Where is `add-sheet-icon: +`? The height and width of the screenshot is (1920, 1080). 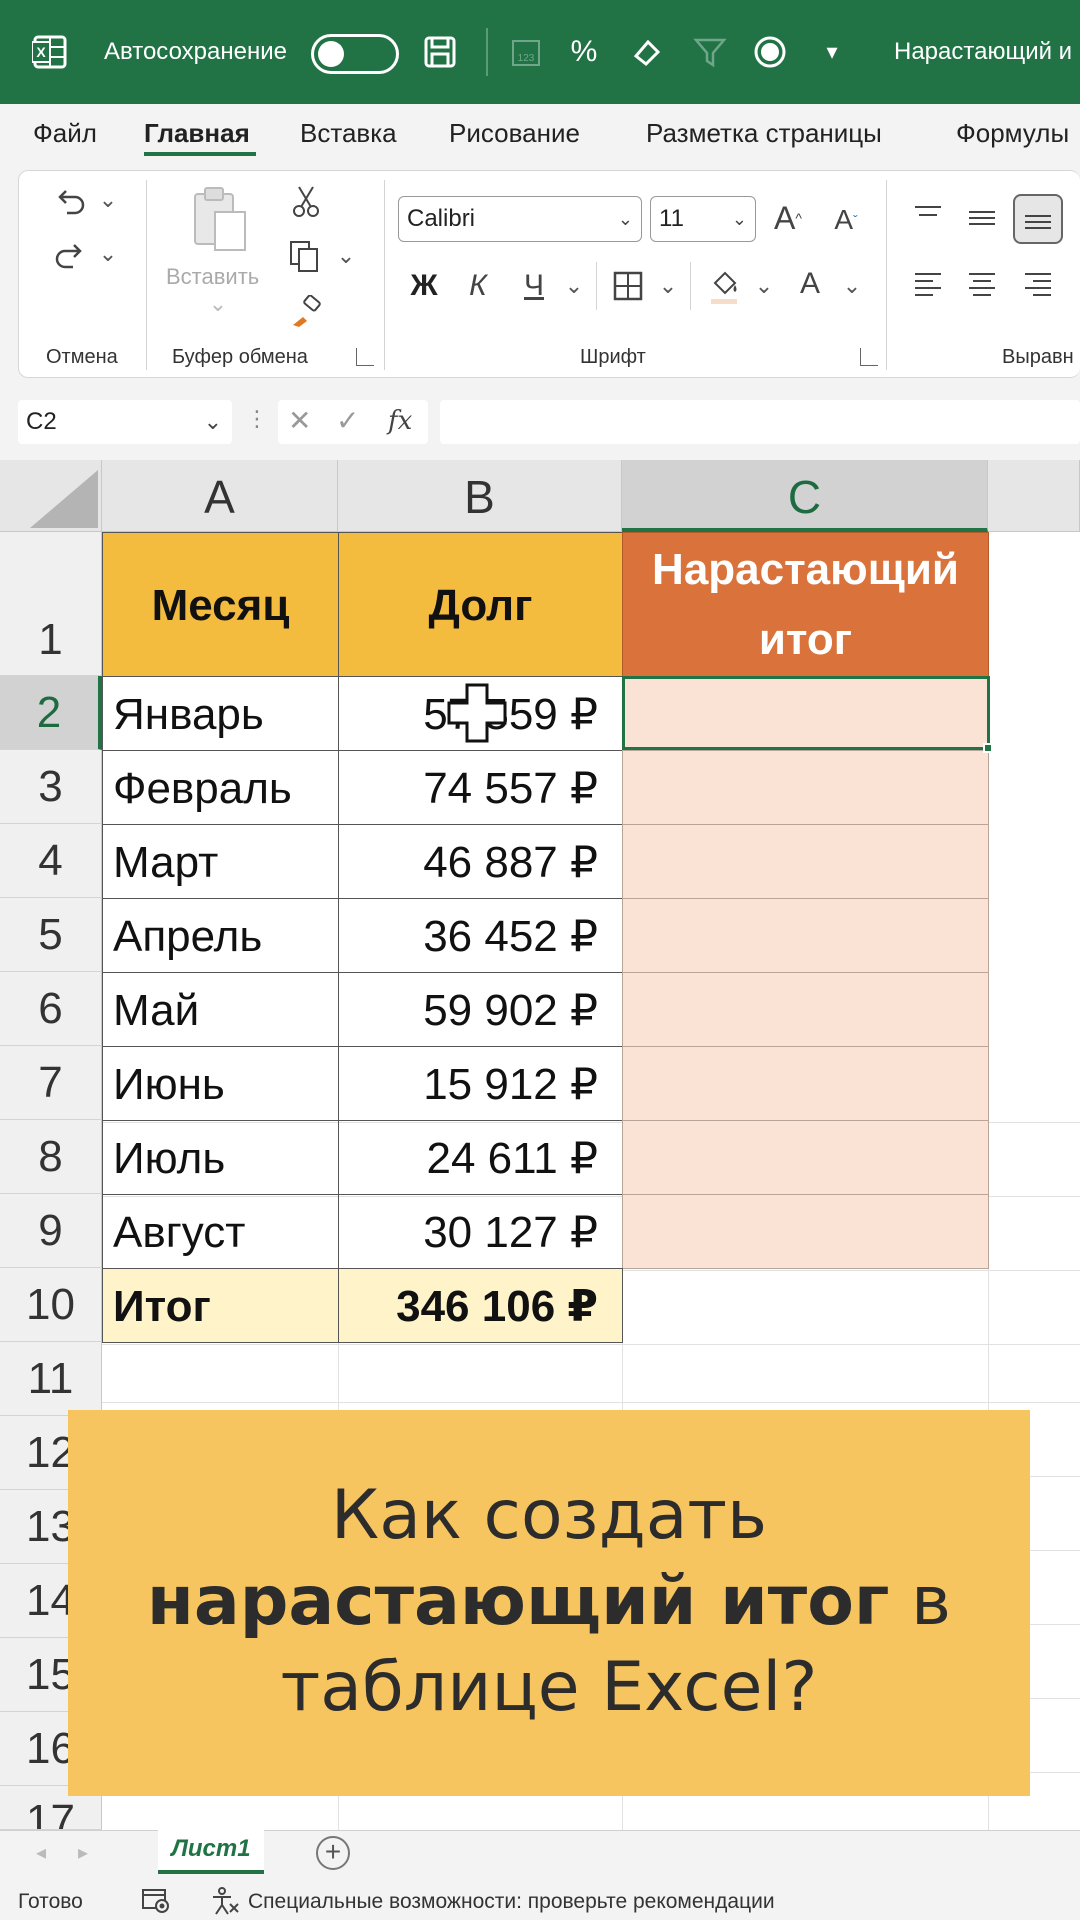 add-sheet-icon: + is located at coordinates (333, 1853).